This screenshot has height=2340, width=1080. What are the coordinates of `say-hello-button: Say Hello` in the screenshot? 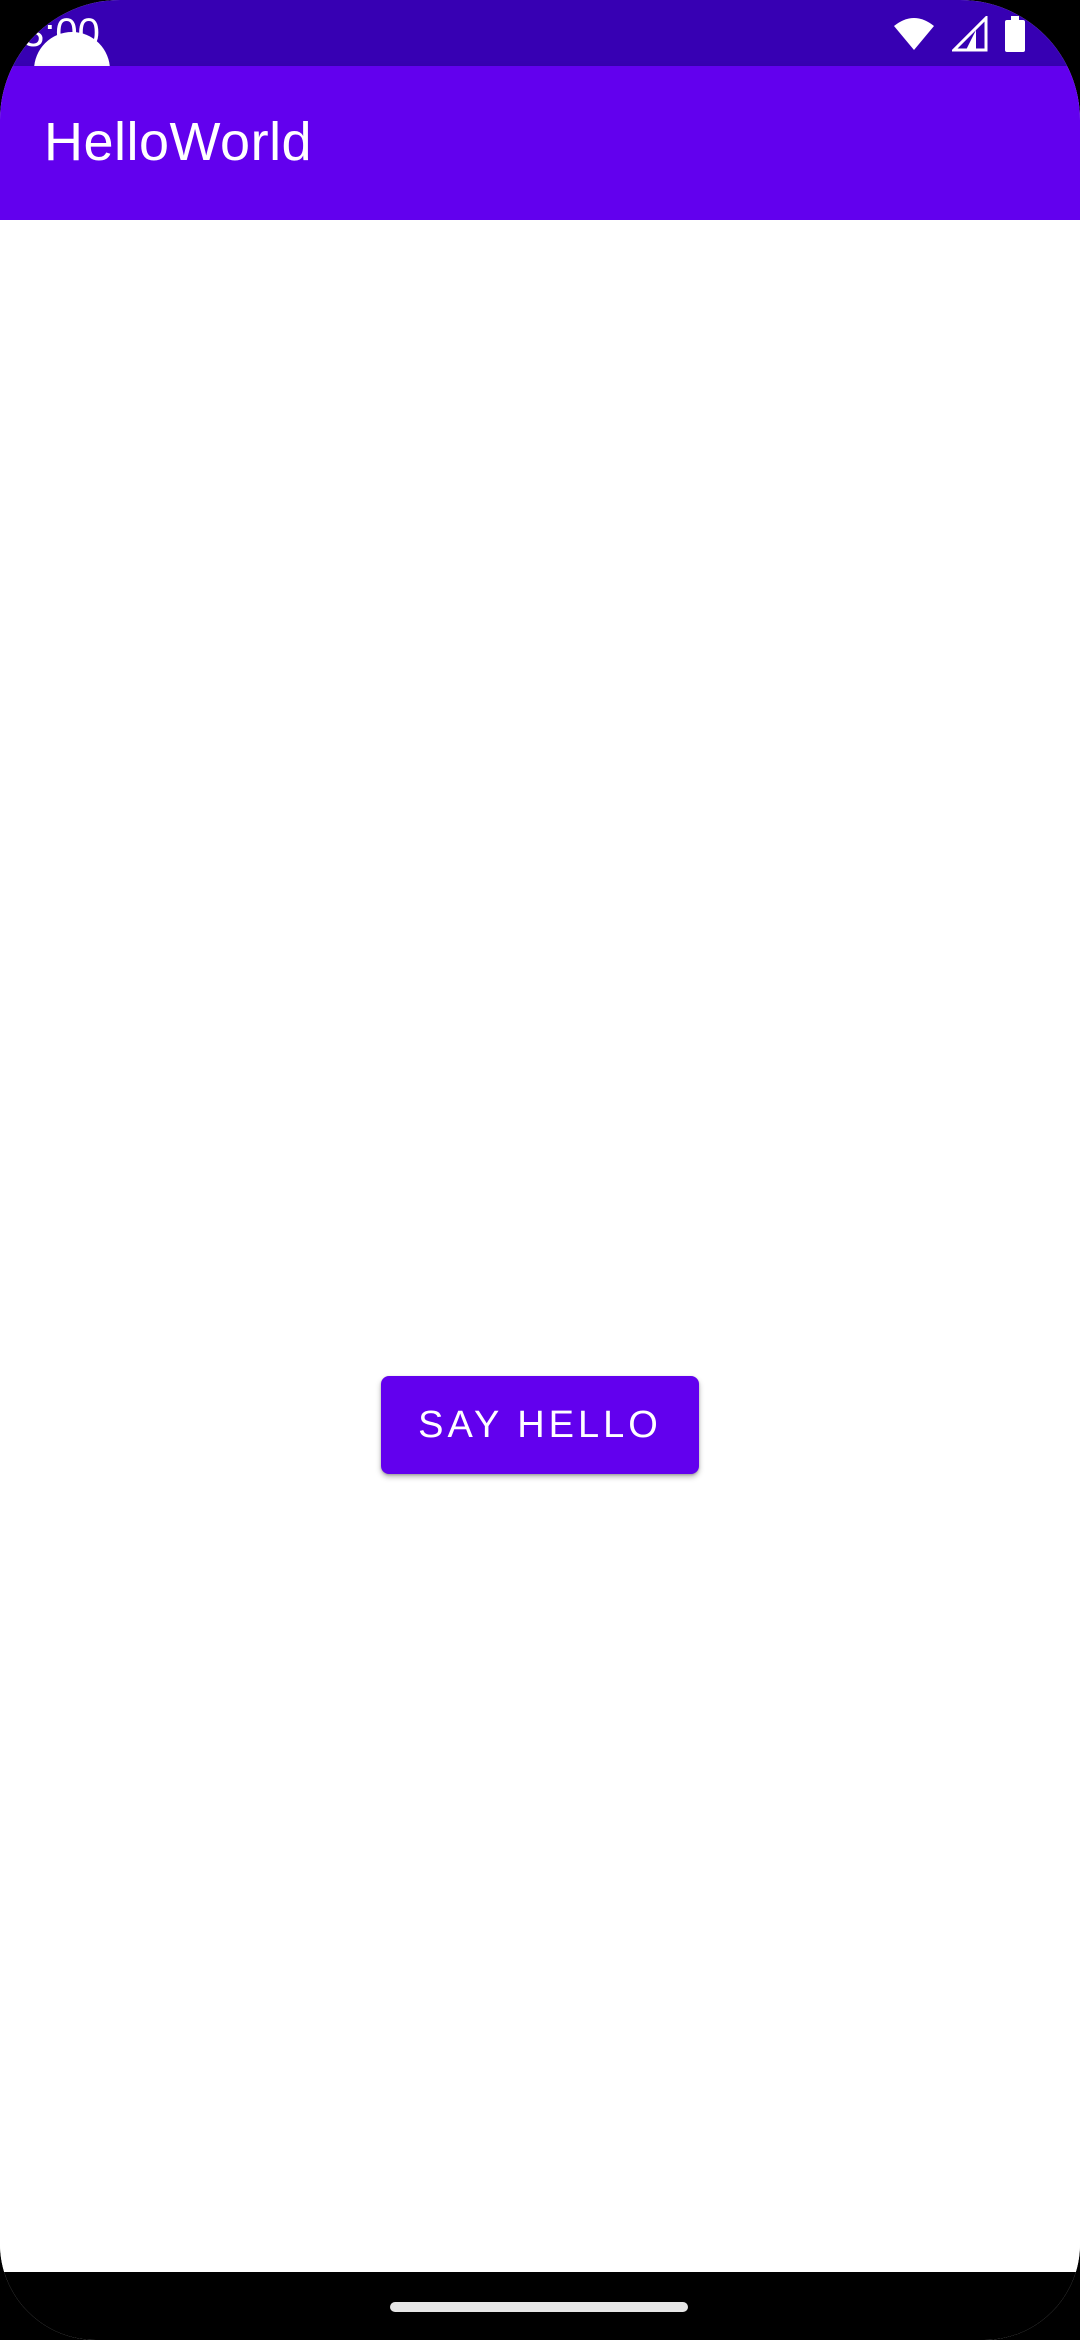 It's located at (540, 1425).